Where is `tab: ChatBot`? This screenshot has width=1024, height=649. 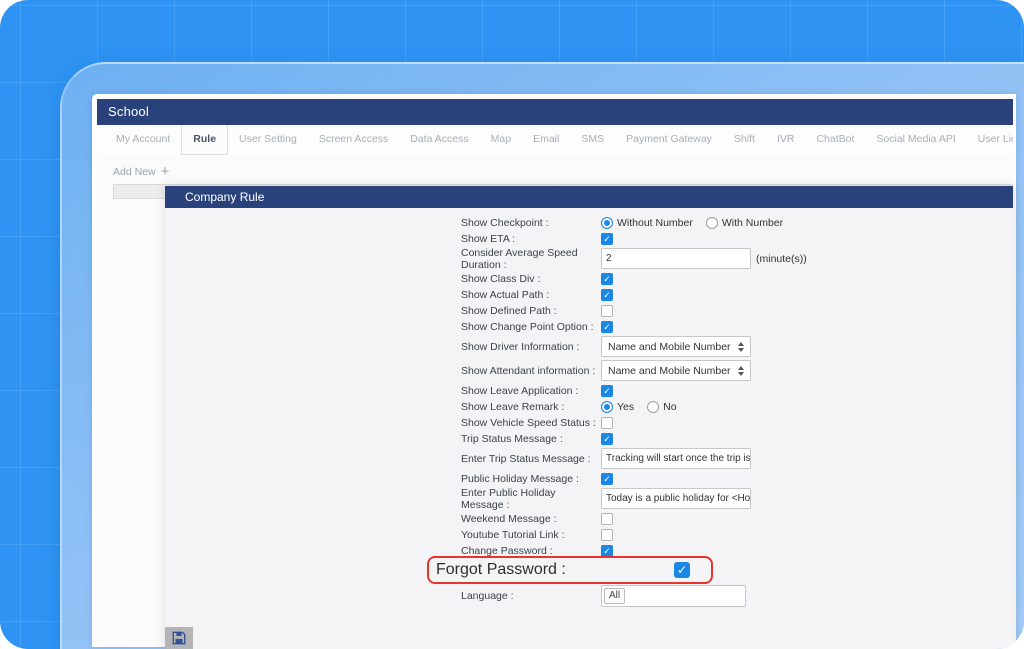 tab: ChatBot is located at coordinates (835, 140).